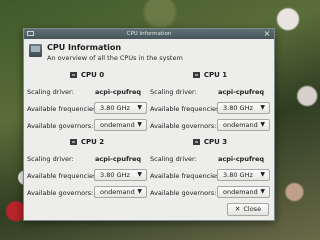 The width and height of the screenshot is (320, 240). What do you see at coordinates (92, 142) in the screenshot?
I see `cpu-title: CPU 2` at bounding box center [92, 142].